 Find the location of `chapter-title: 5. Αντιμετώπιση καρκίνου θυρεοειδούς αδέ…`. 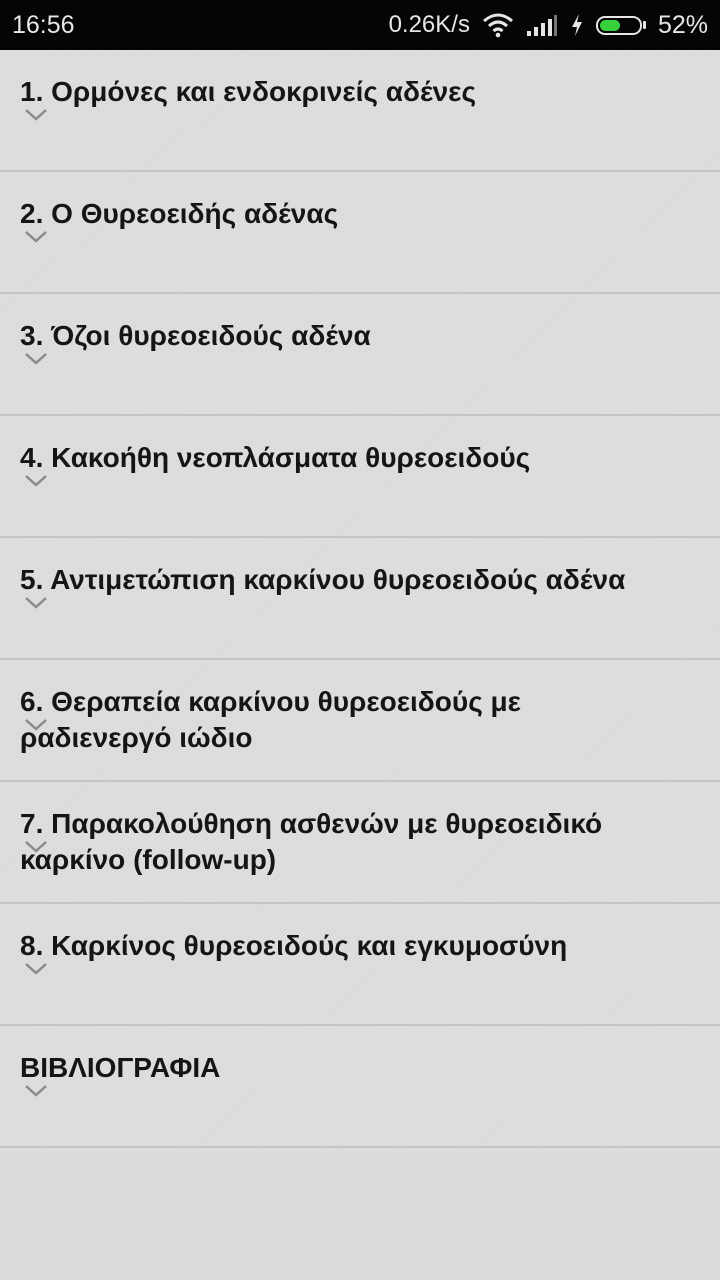

chapter-title: 5. Αντιμετώπιση καρκίνου θυρεοειδούς αδέ… is located at coordinates (323, 579).